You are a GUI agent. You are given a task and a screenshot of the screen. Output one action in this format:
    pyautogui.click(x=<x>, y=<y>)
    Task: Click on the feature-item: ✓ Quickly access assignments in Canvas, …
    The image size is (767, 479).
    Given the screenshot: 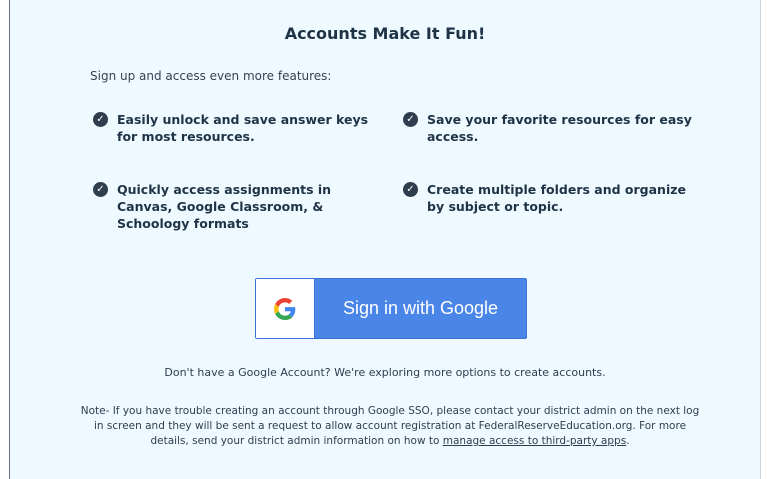 What is the action you would take?
    pyautogui.click(x=238, y=206)
    